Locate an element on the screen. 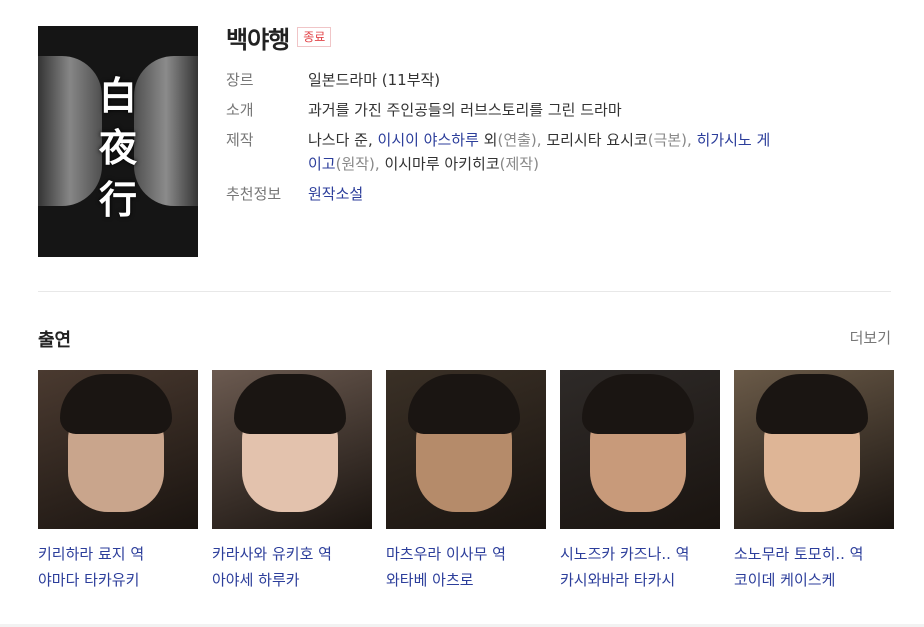  cast-item: 카라사와 유키호 역 아야세 하루카 is located at coordinates (292, 481).